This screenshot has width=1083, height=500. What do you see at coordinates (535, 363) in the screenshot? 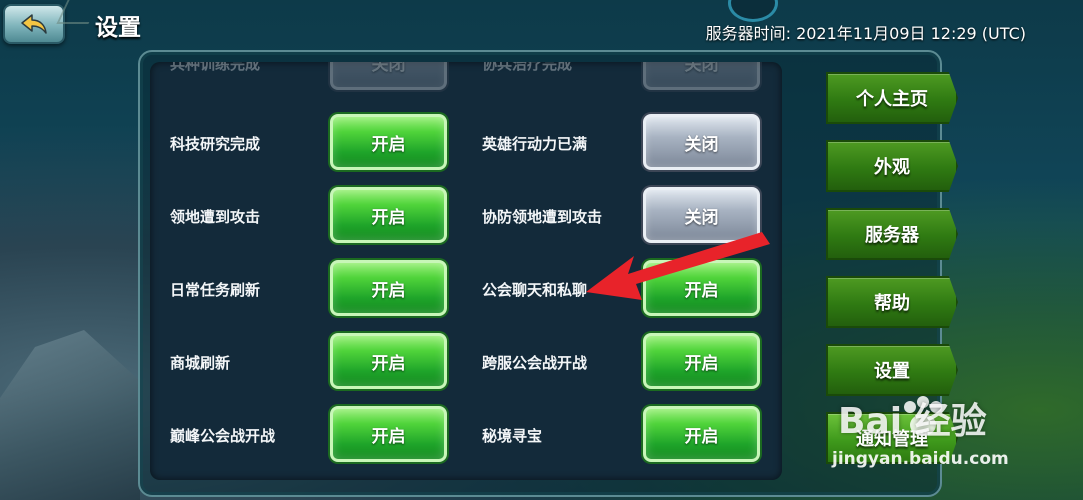
I see `setting-label: 跨服公会战开战` at bounding box center [535, 363].